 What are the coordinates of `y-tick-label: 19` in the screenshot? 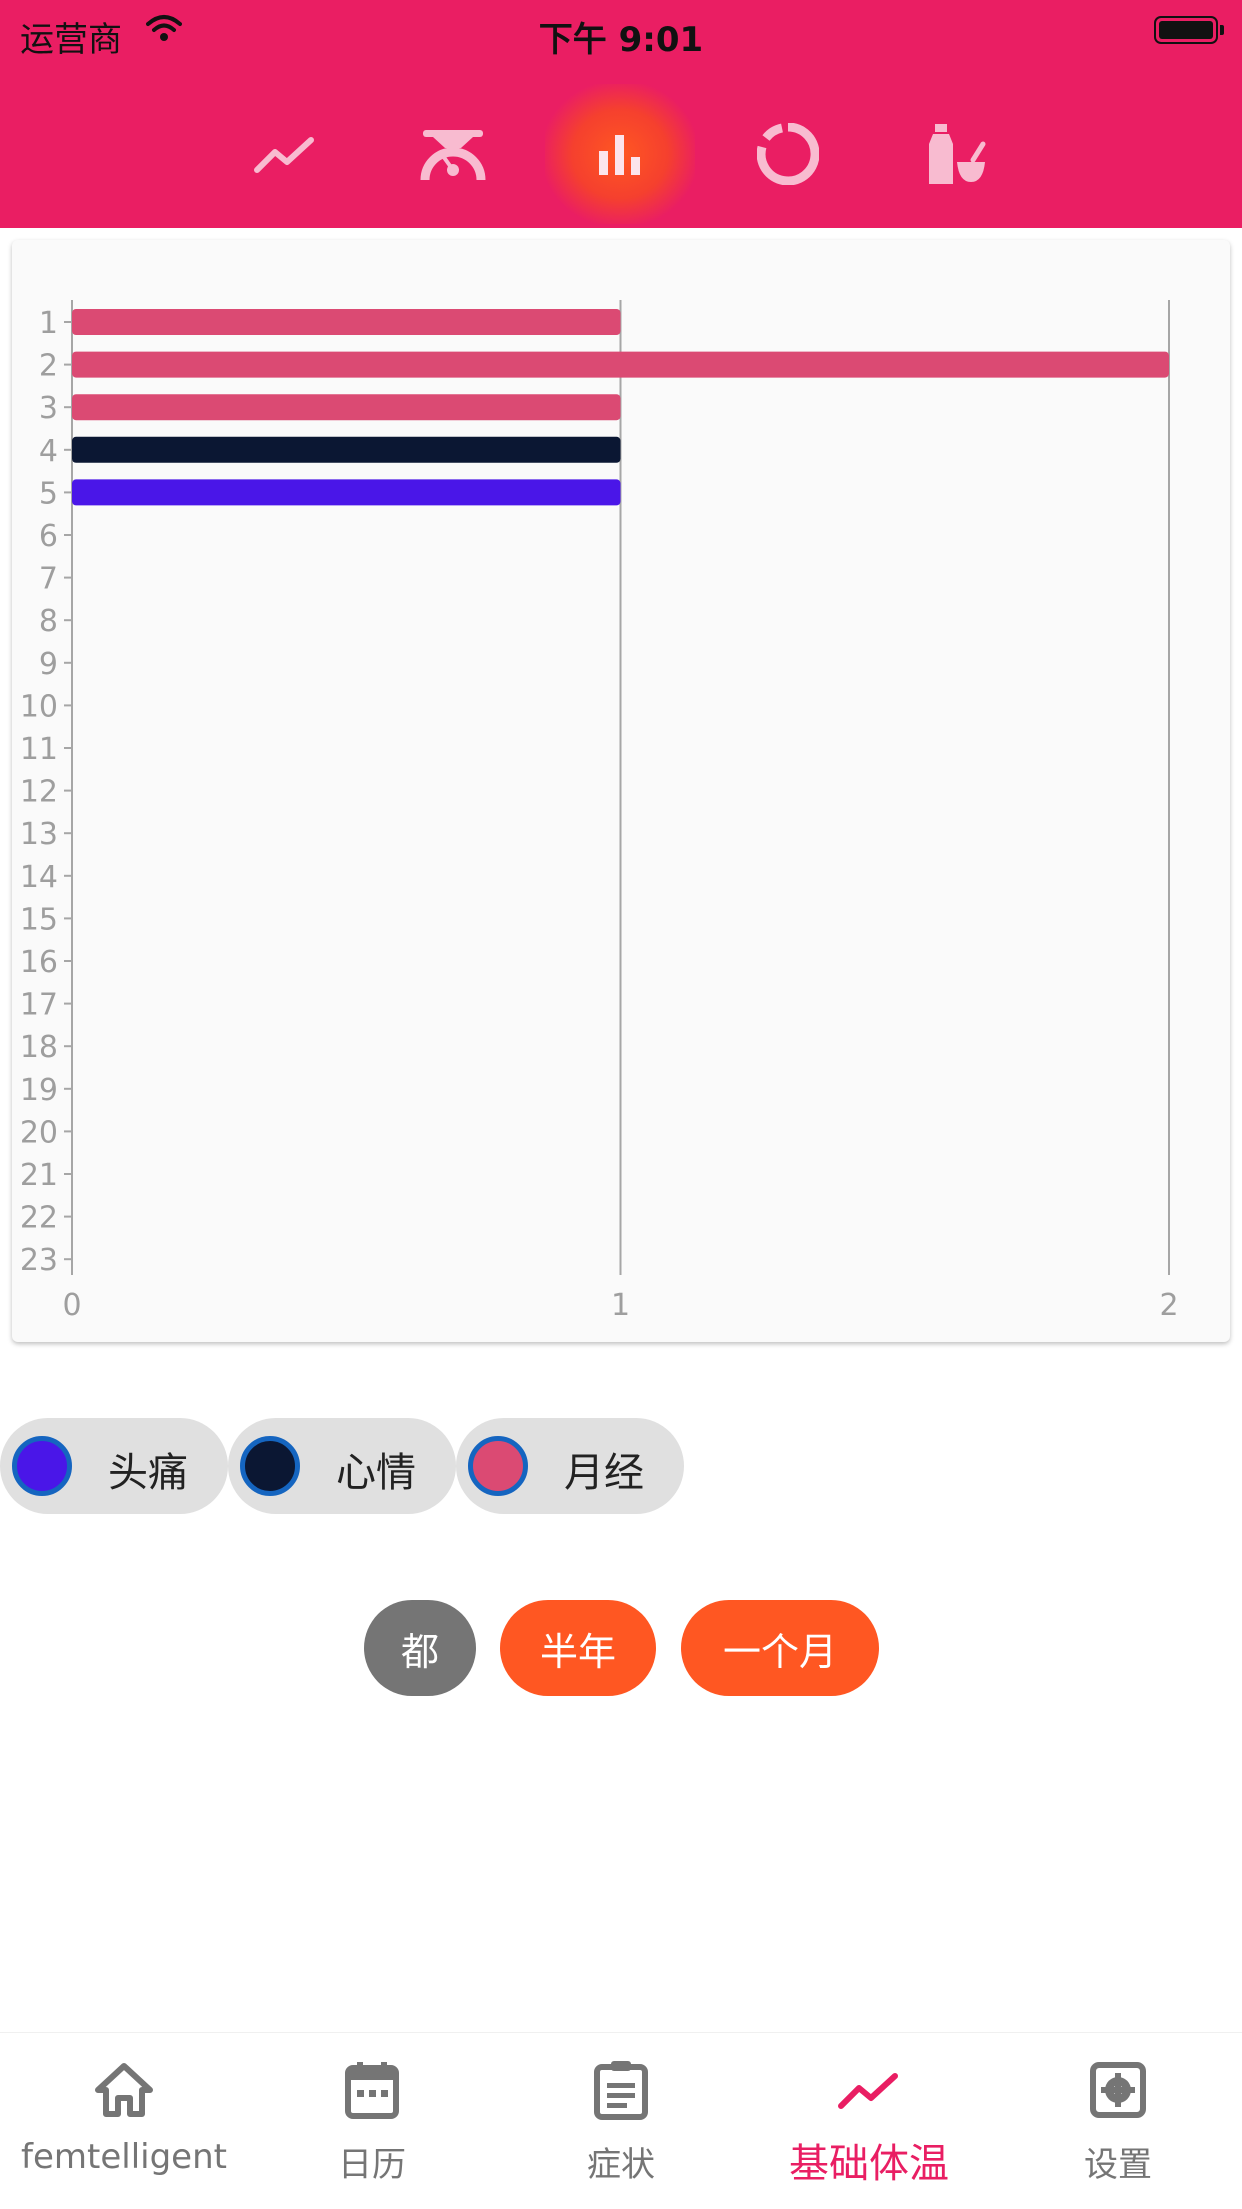 It's located at (39, 1090).